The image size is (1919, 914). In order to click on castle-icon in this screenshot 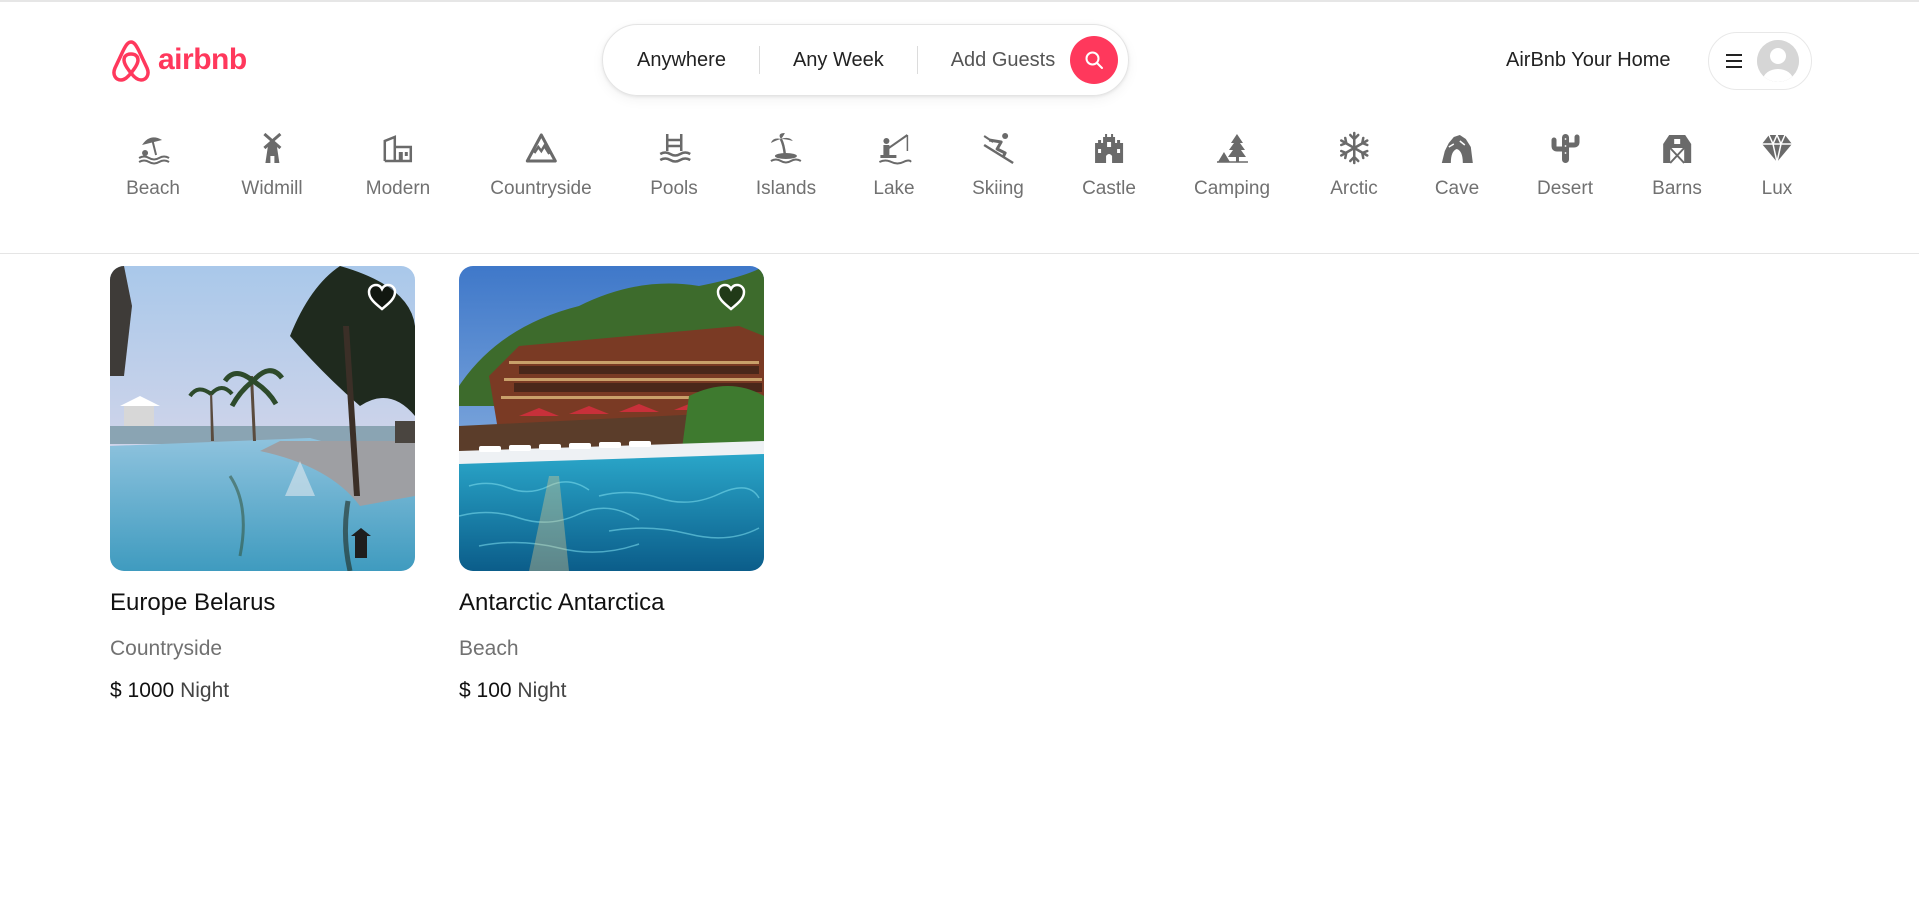, I will do `click(1109, 148)`.